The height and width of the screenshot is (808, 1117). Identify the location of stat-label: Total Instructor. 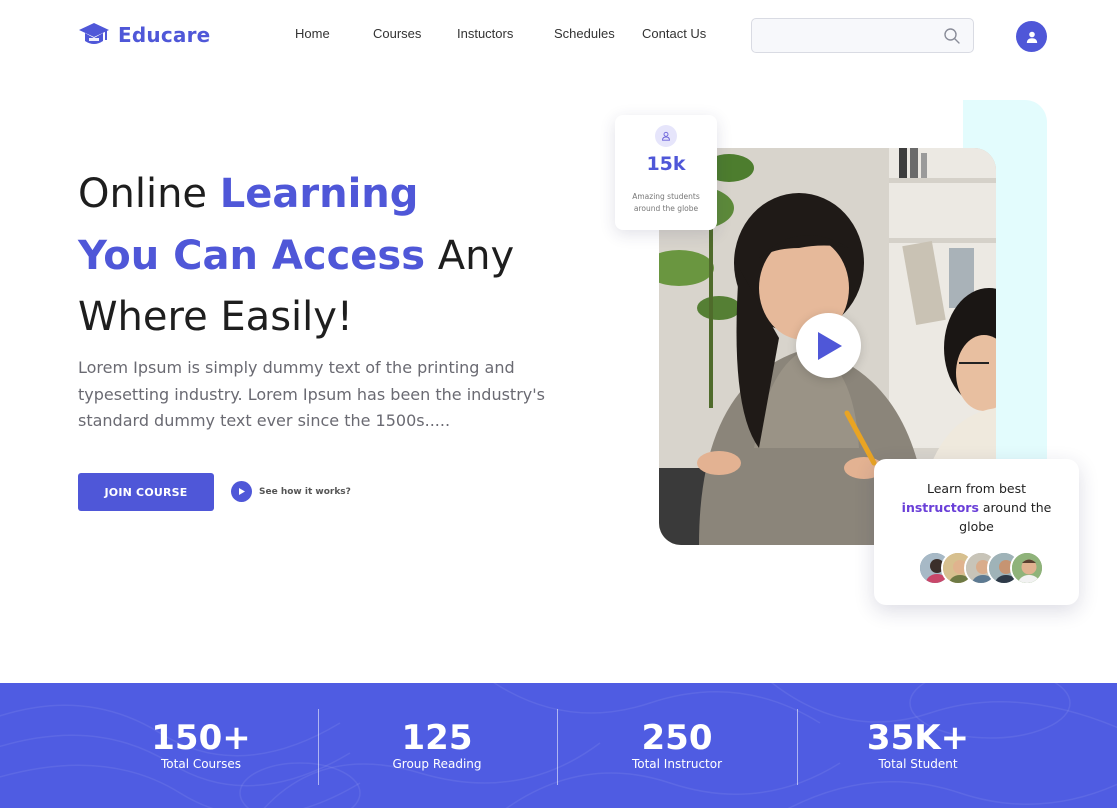
(677, 764).